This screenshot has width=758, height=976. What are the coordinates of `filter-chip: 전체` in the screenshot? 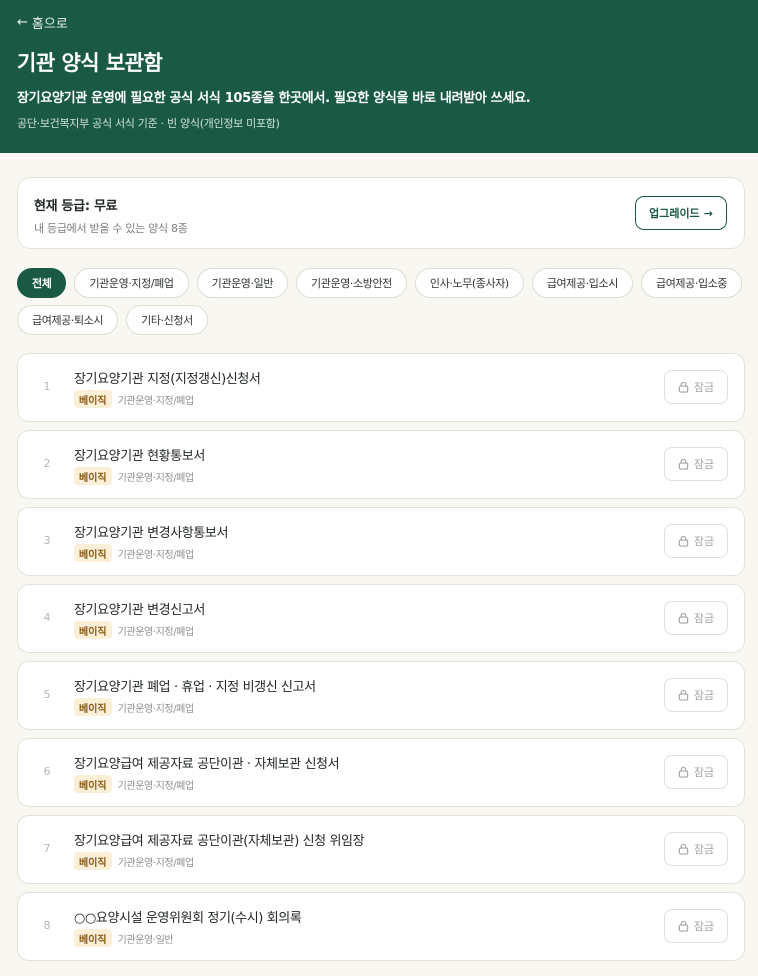 It's located at (42, 283).